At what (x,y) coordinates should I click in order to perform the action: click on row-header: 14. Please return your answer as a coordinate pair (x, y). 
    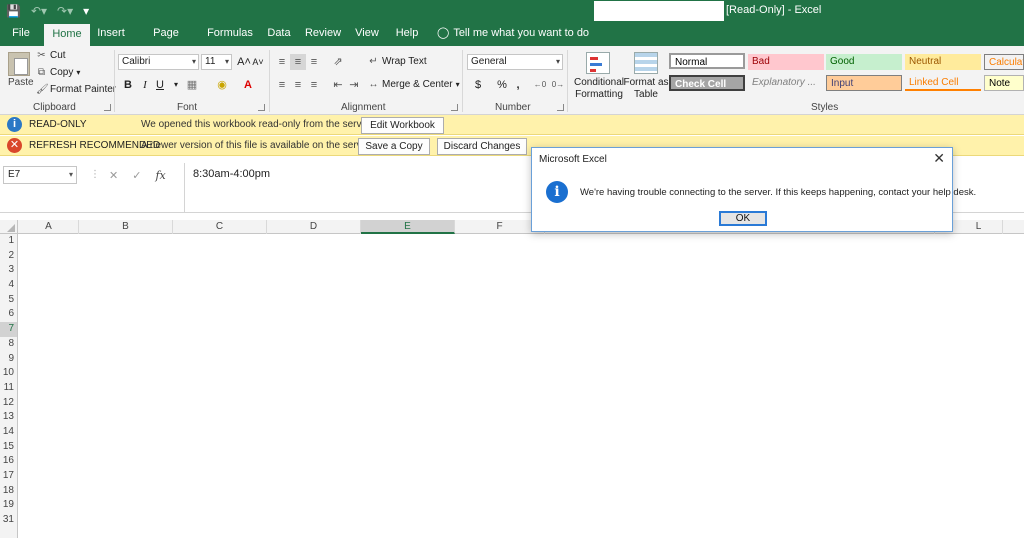
    Looking at the image, I should click on (8, 432).